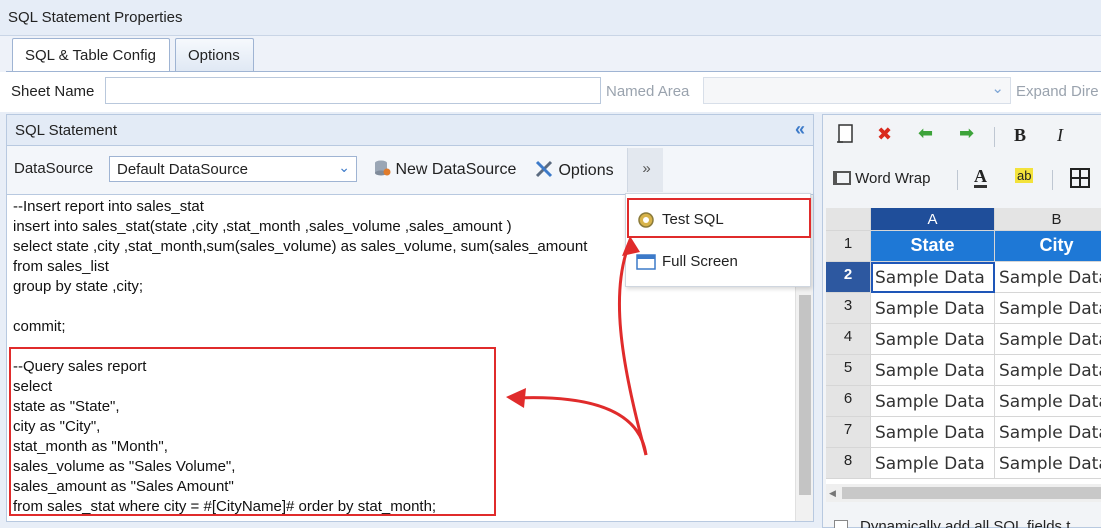 This screenshot has width=1101, height=528. What do you see at coordinates (848, 370) in the screenshot?
I see `row-header: 5` at bounding box center [848, 370].